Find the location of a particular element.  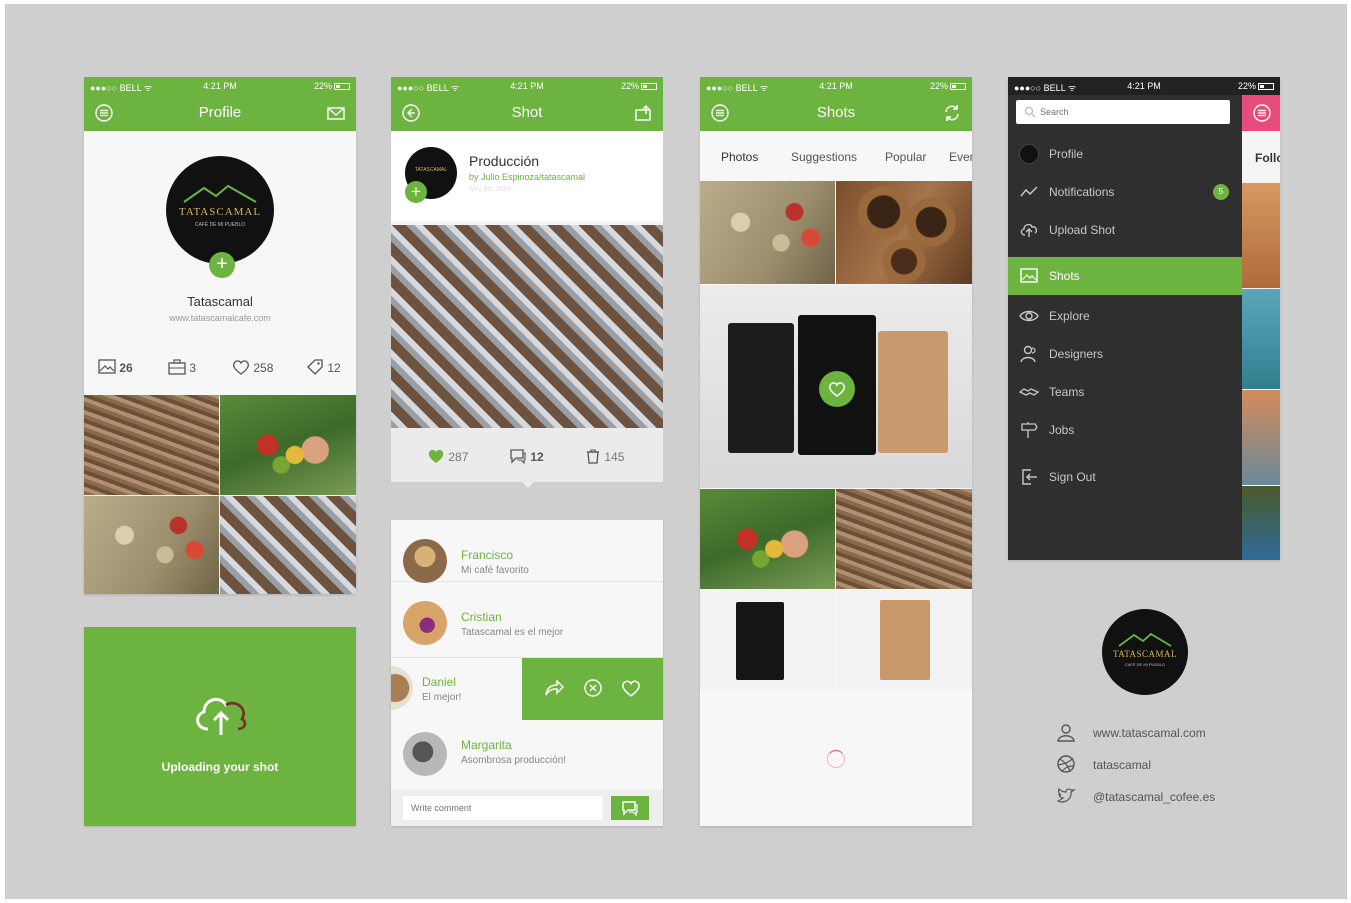

delete-icon is located at coordinates (593, 688).